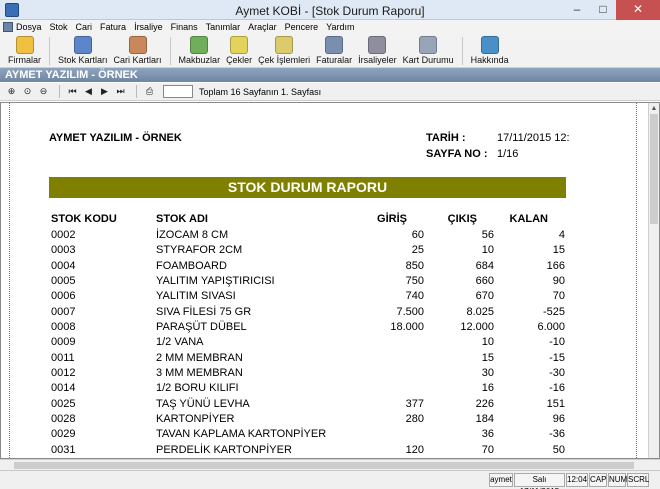  What do you see at coordinates (301, 374) in the screenshot?
I see `table-row: 0012 3 MM MEMBRAN 30 -30` at bounding box center [301, 374].